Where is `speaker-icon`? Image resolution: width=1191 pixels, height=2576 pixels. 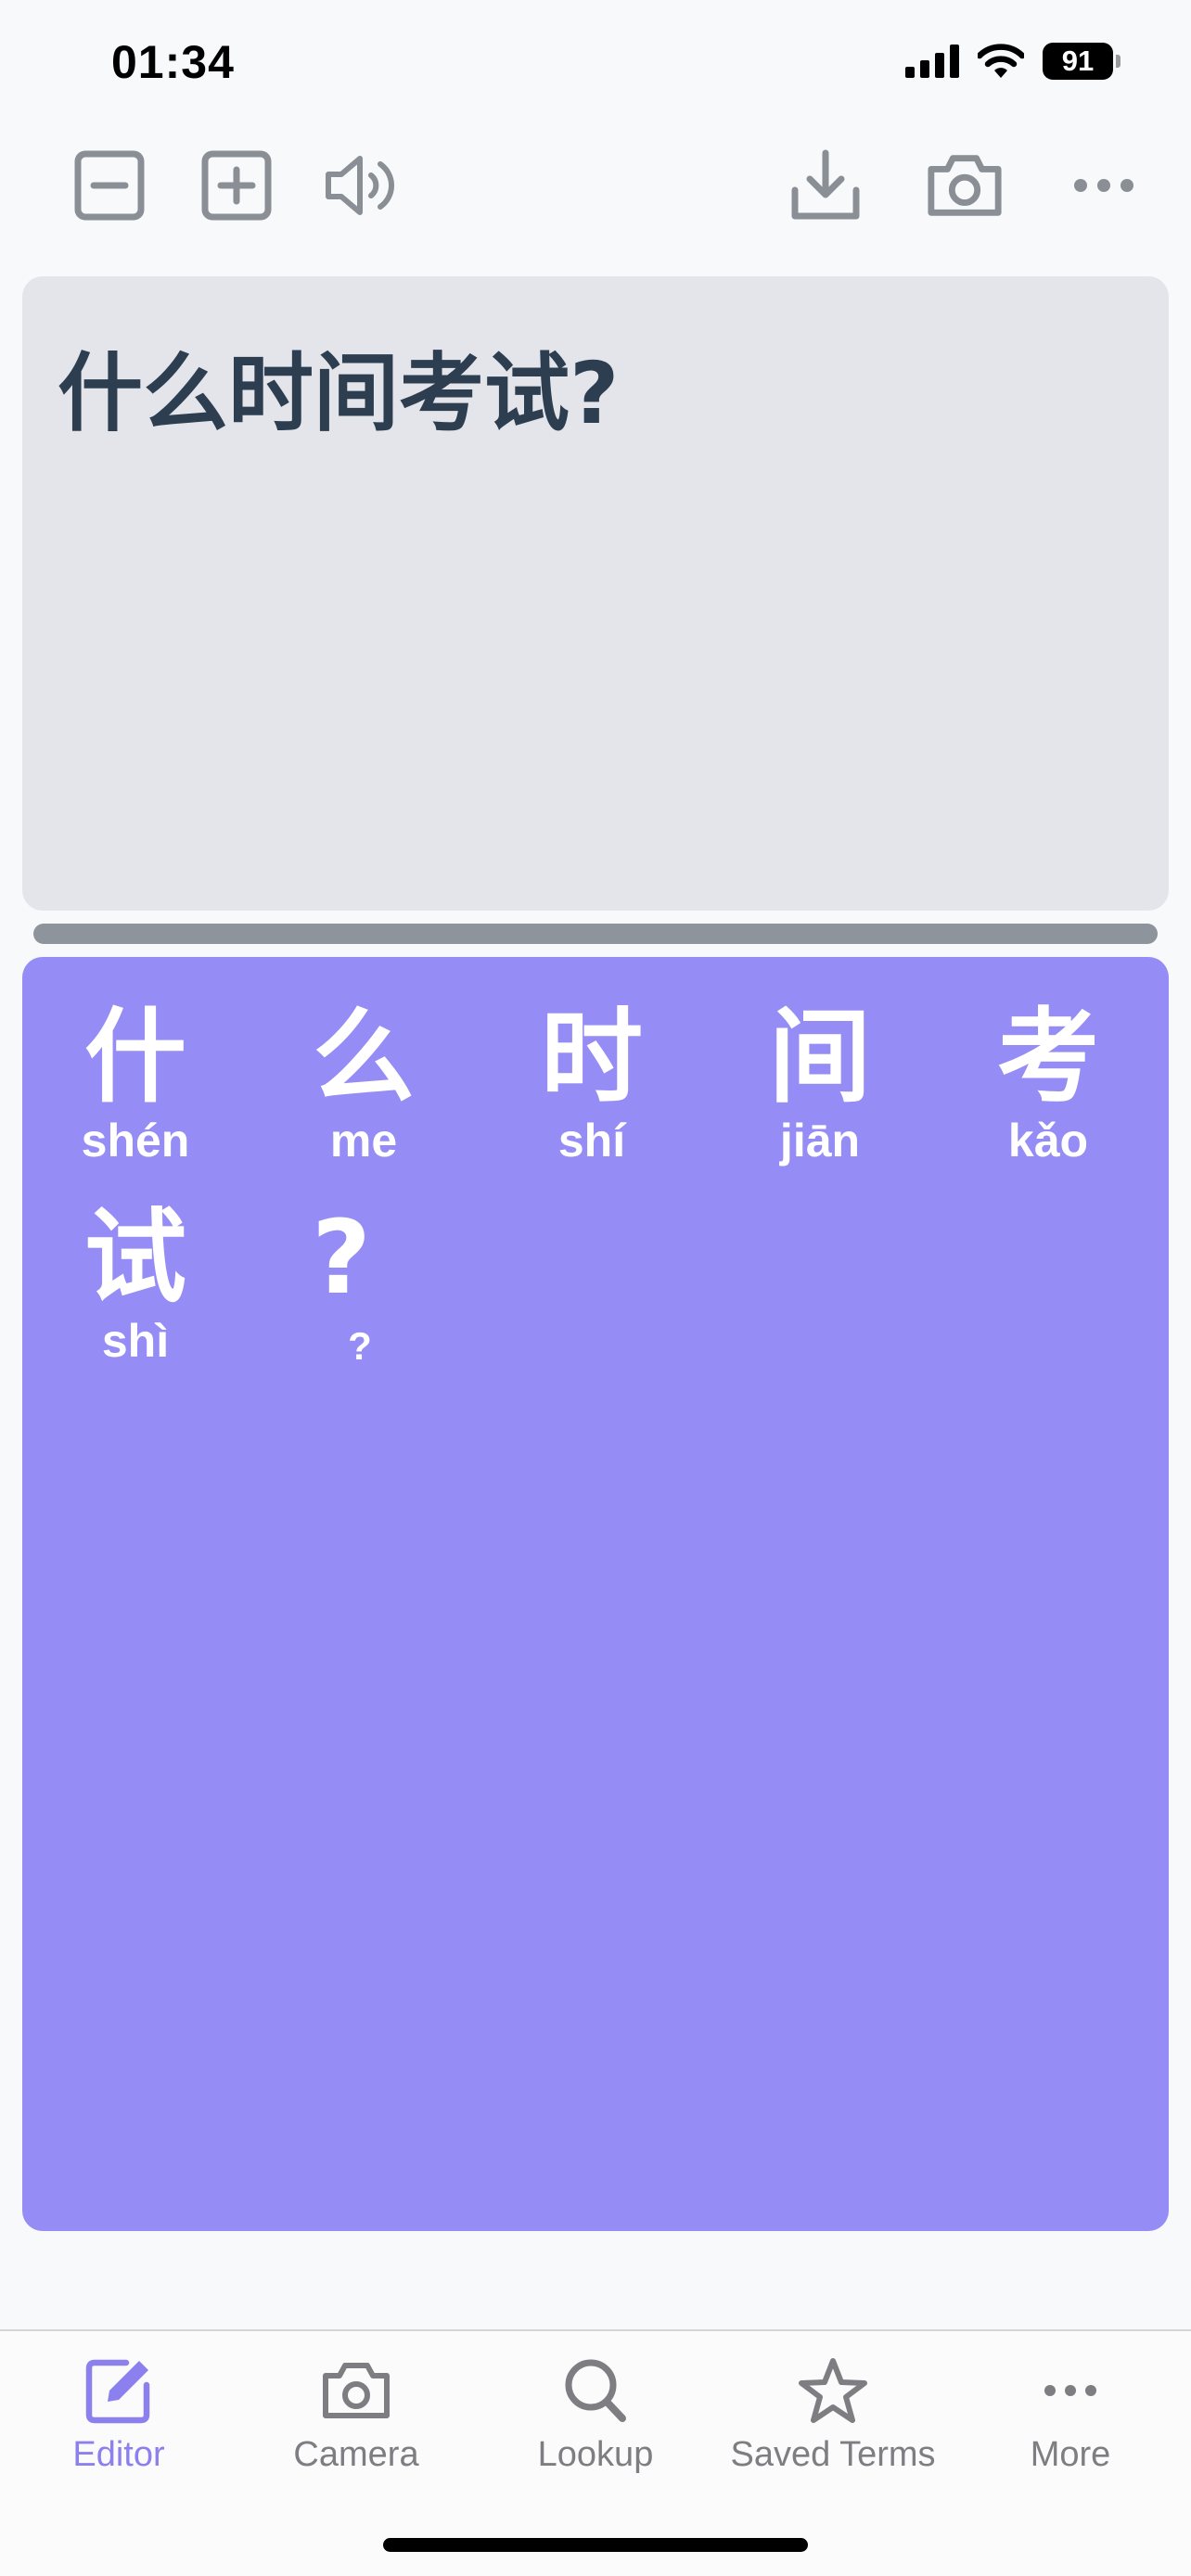 speaker-icon is located at coordinates (360, 186).